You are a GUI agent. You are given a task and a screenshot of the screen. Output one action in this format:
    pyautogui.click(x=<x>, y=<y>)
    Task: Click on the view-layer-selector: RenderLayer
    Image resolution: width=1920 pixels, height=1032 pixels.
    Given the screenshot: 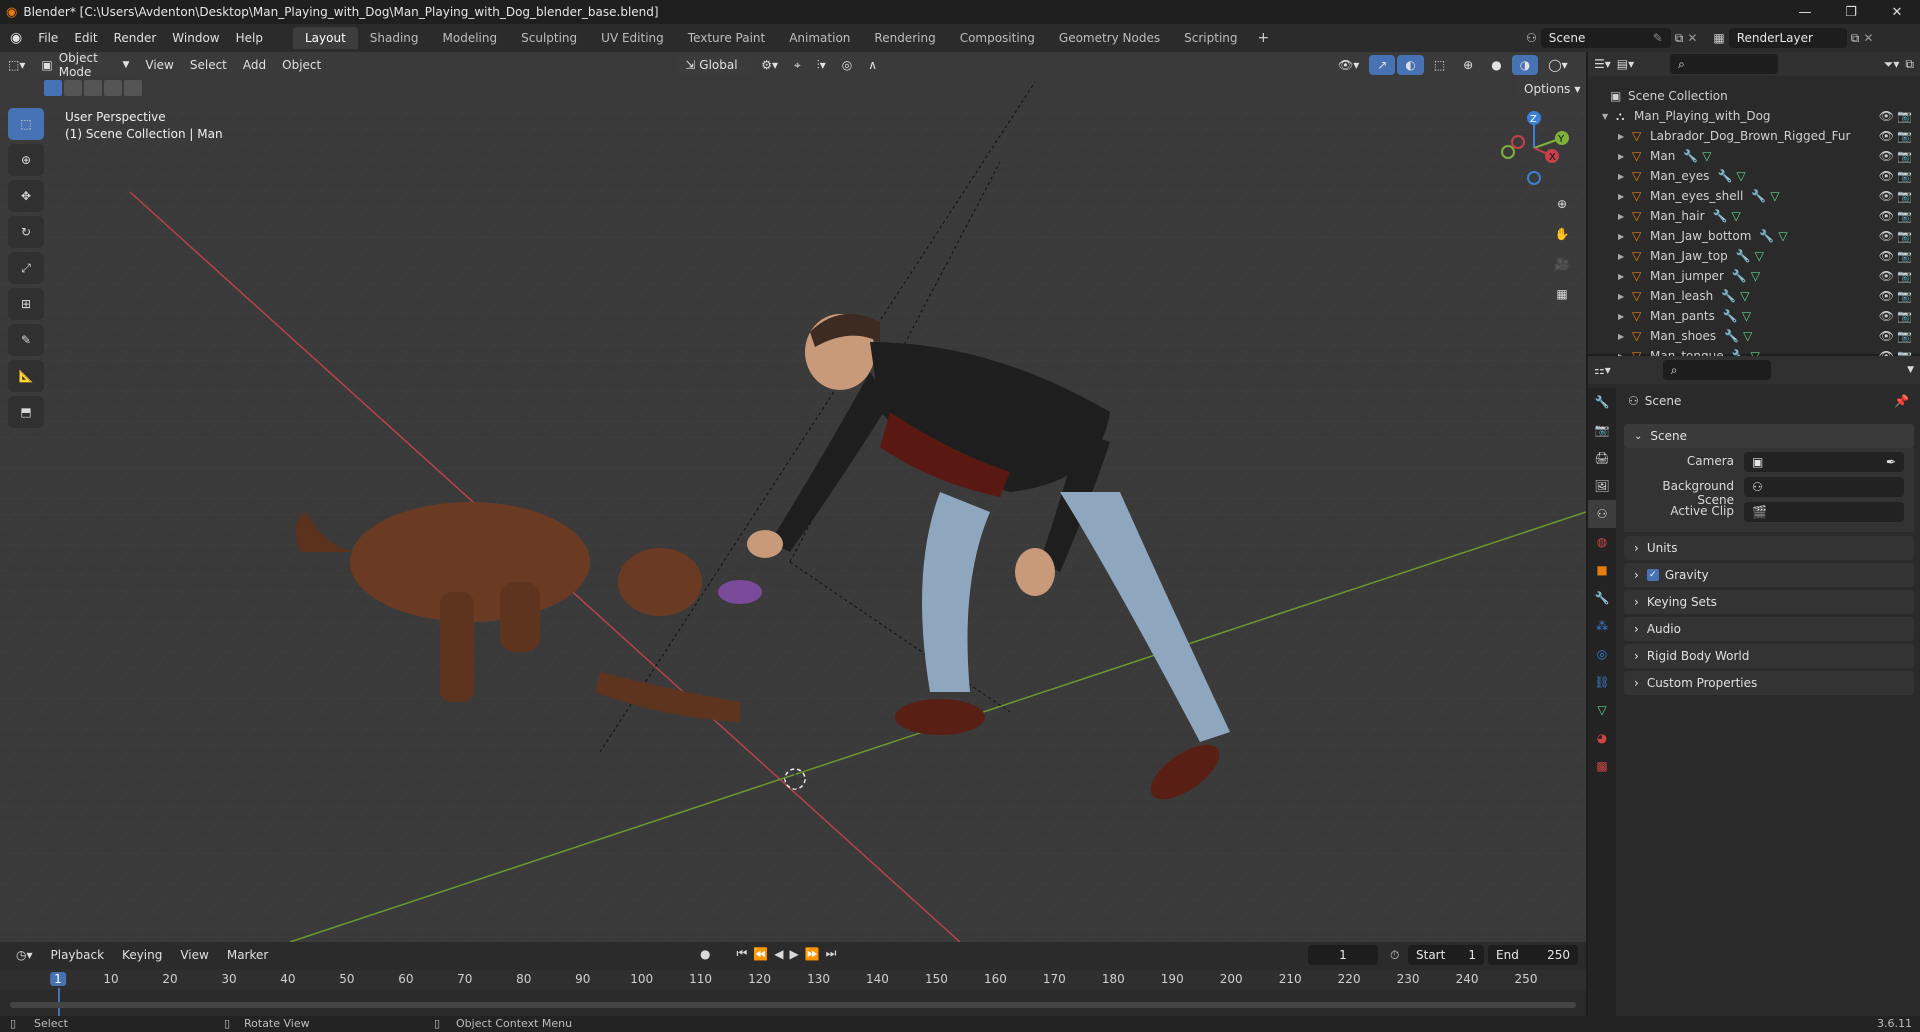 What is the action you would take?
    pyautogui.click(x=1787, y=38)
    